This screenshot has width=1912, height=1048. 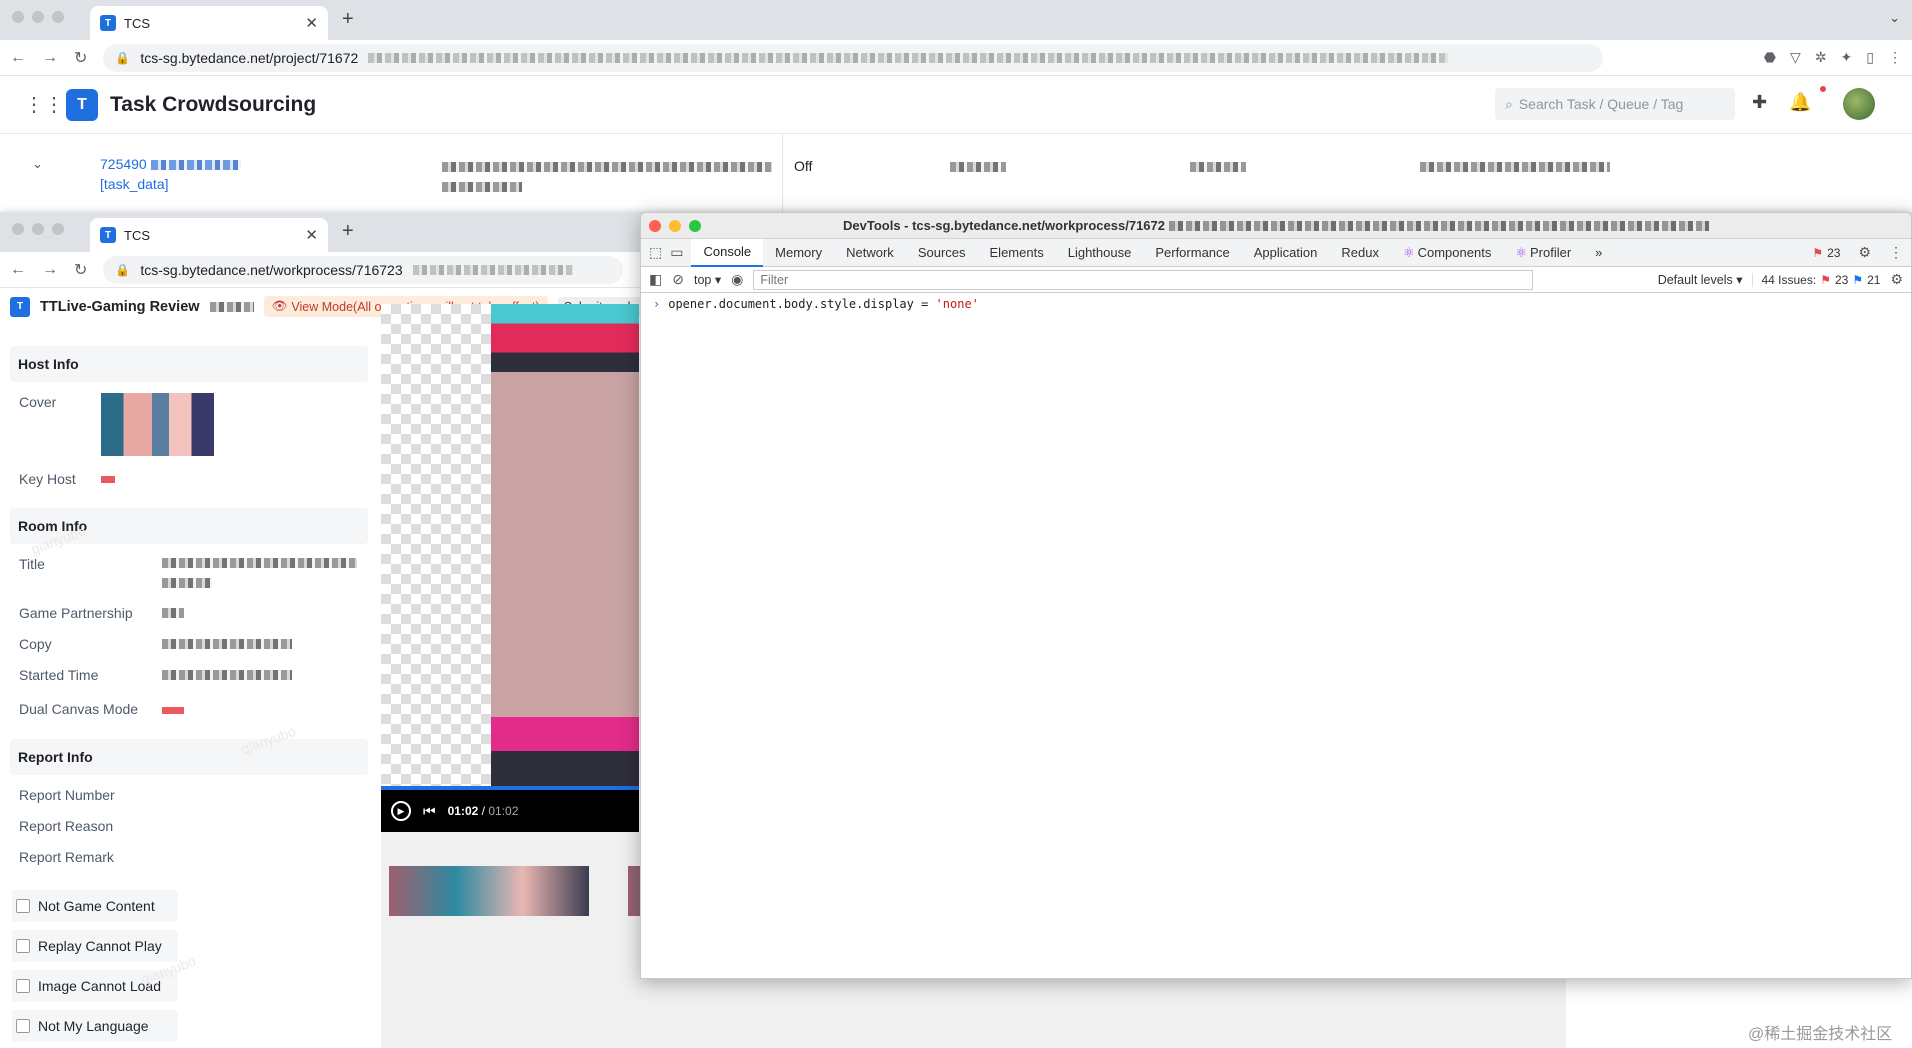 What do you see at coordinates (1447, 253) in the screenshot?
I see `tab-components: ⚛ Components` at bounding box center [1447, 253].